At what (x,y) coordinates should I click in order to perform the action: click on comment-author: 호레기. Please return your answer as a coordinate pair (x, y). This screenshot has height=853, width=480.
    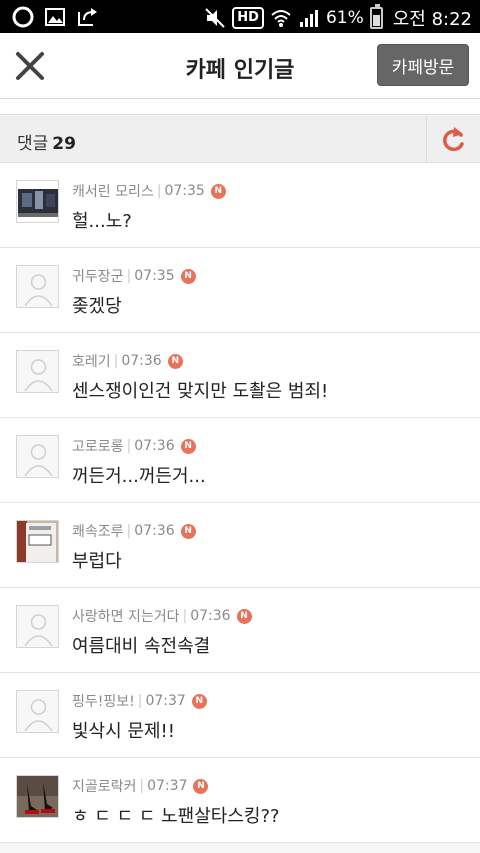
    Looking at the image, I should click on (91, 361).